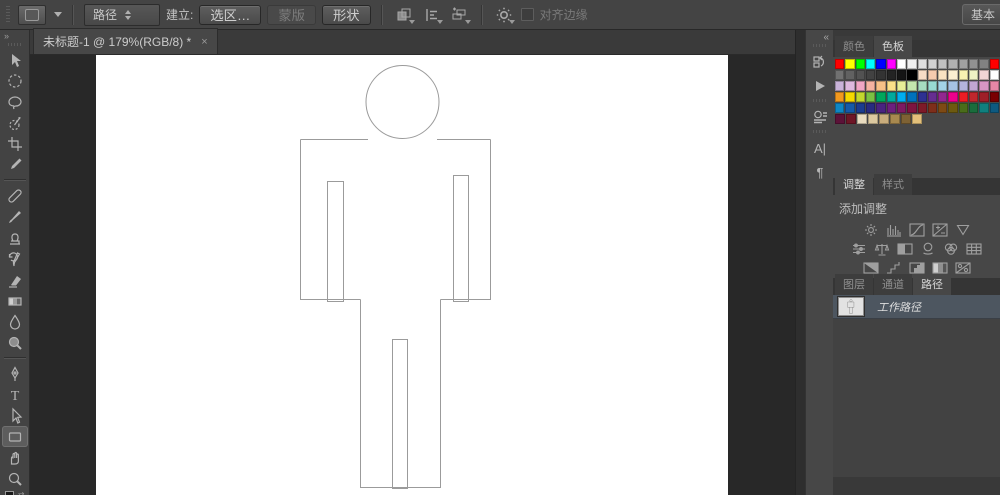 The image size is (1000, 495). I want to click on geometry-options-button, so click(504, 15).